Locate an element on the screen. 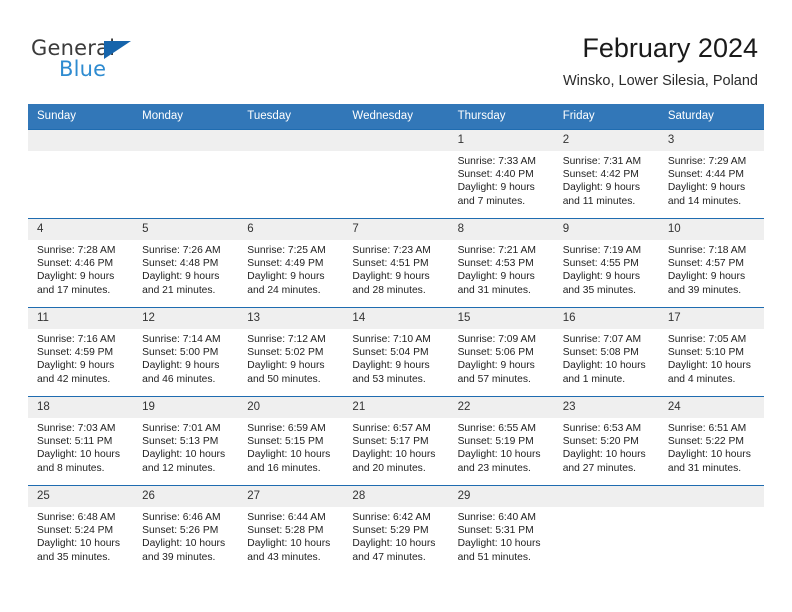 This screenshot has height=612, width=792. sunset-text: Sunset: 4:48 PM is located at coordinates (180, 264).